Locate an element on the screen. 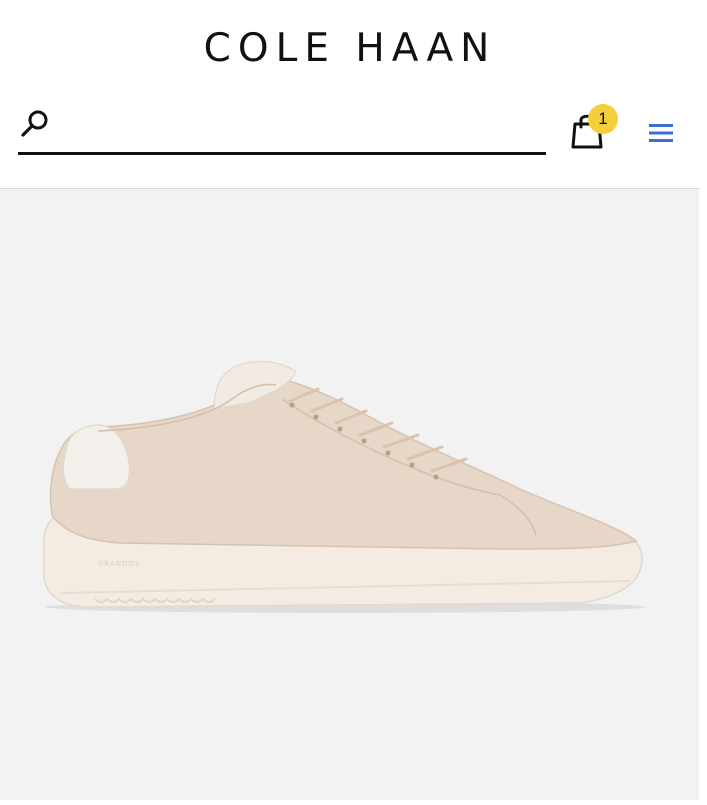 This screenshot has width=707, height=805. hamburger-menu-icon is located at coordinates (661, 133).